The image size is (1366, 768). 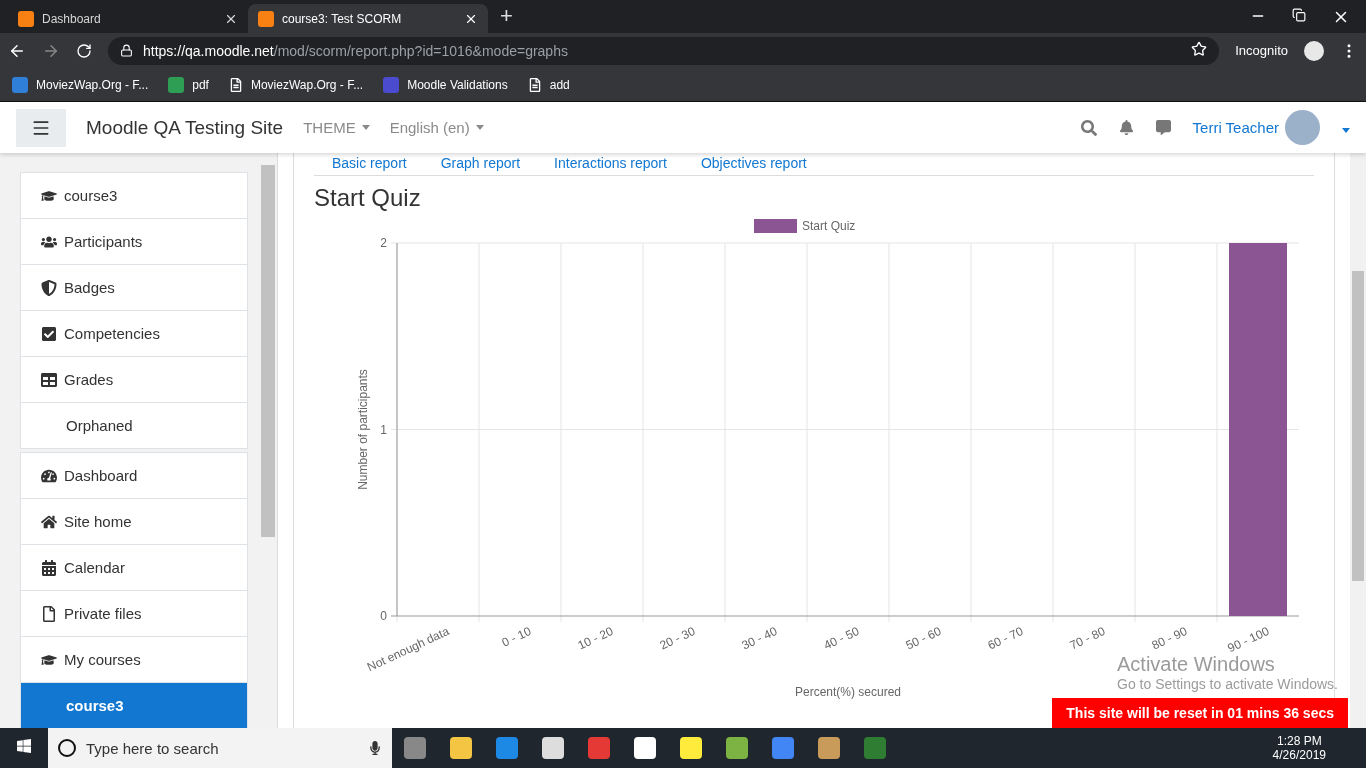 What do you see at coordinates (134, 521) in the screenshot?
I see `sidebar-item: Site home` at bounding box center [134, 521].